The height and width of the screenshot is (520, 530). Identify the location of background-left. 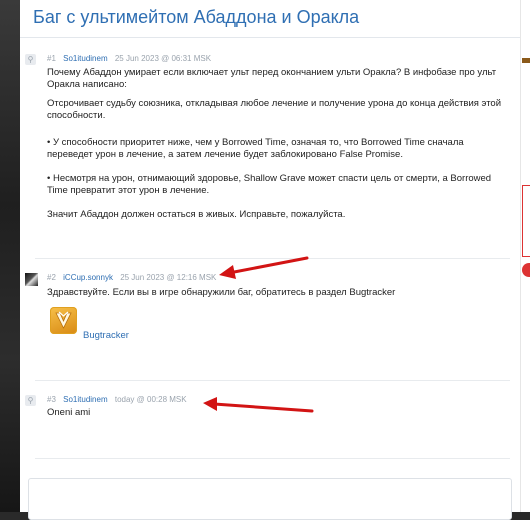
(10, 256).